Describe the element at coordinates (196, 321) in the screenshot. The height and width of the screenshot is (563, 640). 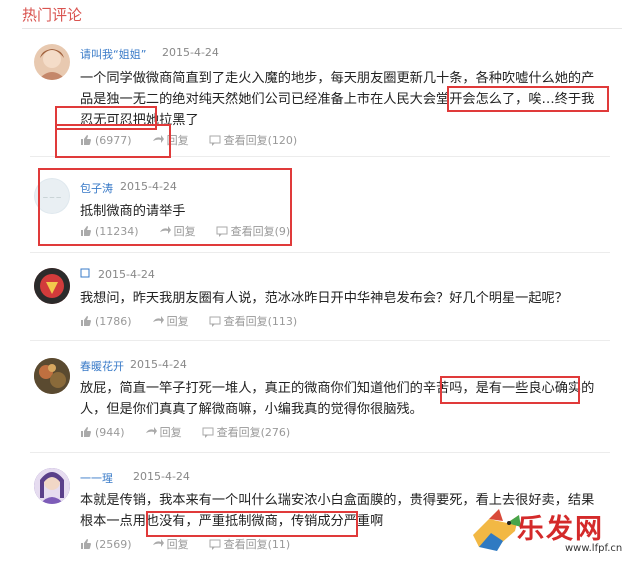
I see `comment-actions: (1786) 回复 查看回复(113)` at that location.